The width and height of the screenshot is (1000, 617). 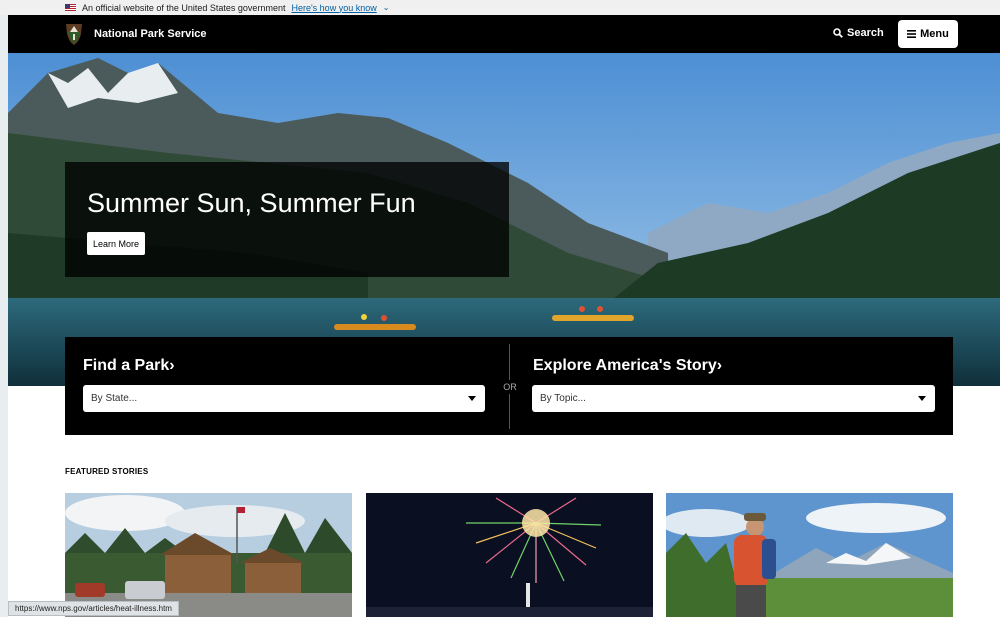 I want to click on menu-button: Menu, so click(x=928, y=34).